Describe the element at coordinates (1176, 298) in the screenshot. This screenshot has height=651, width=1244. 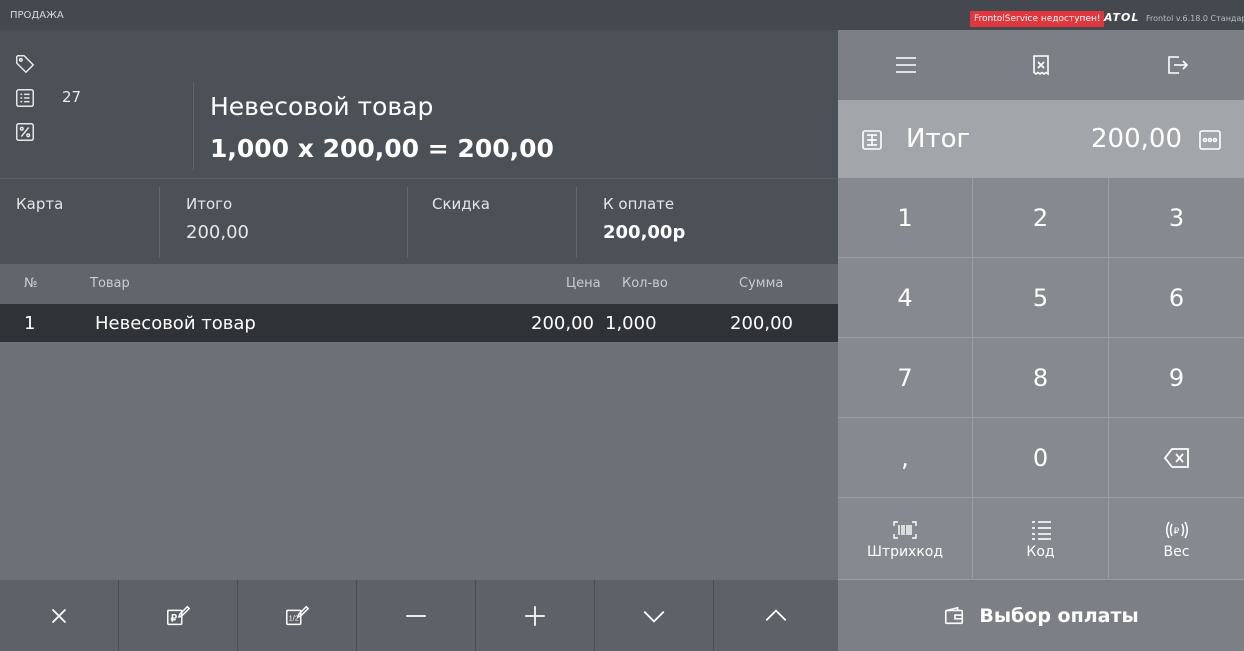
I see `key-6: 6` at that location.